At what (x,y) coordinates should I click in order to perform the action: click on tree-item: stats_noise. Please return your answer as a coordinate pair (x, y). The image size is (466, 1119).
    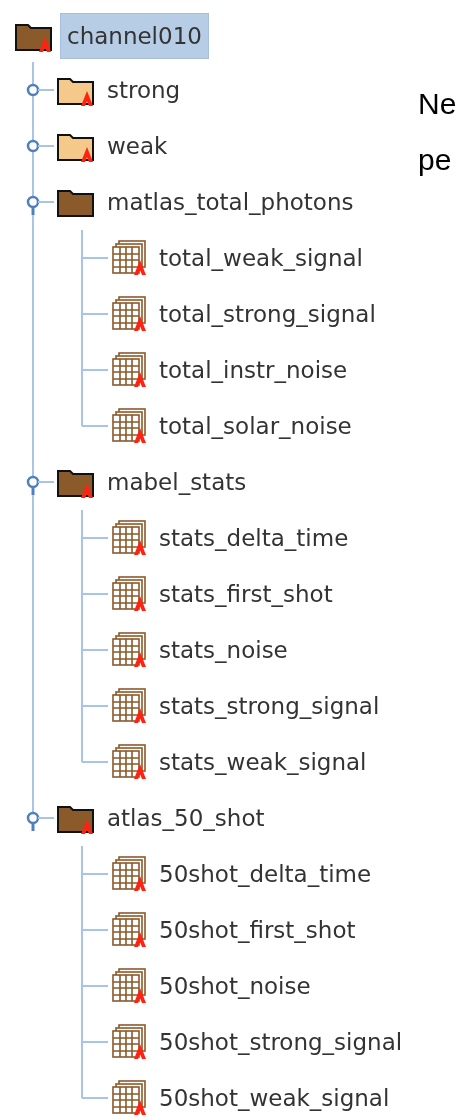
    Looking at the image, I should click on (223, 650).